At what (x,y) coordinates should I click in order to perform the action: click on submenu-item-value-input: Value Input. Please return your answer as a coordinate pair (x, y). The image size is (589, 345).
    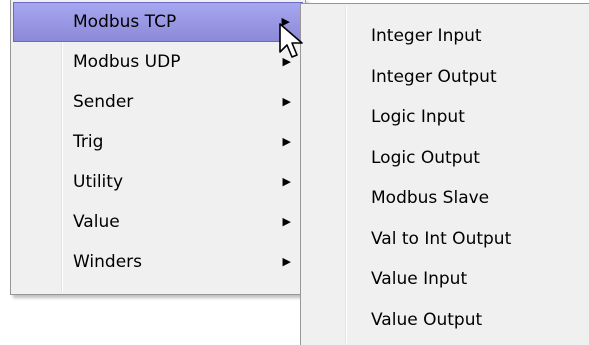
    Looking at the image, I should click on (446, 279).